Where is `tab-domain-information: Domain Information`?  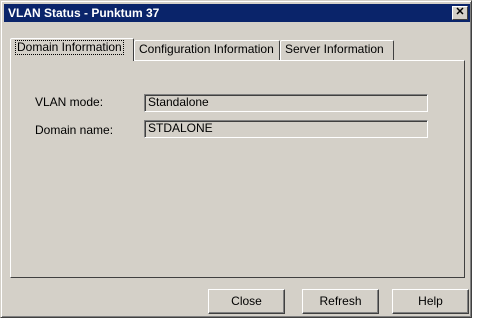 tab-domain-information: Domain Information is located at coordinates (72, 49).